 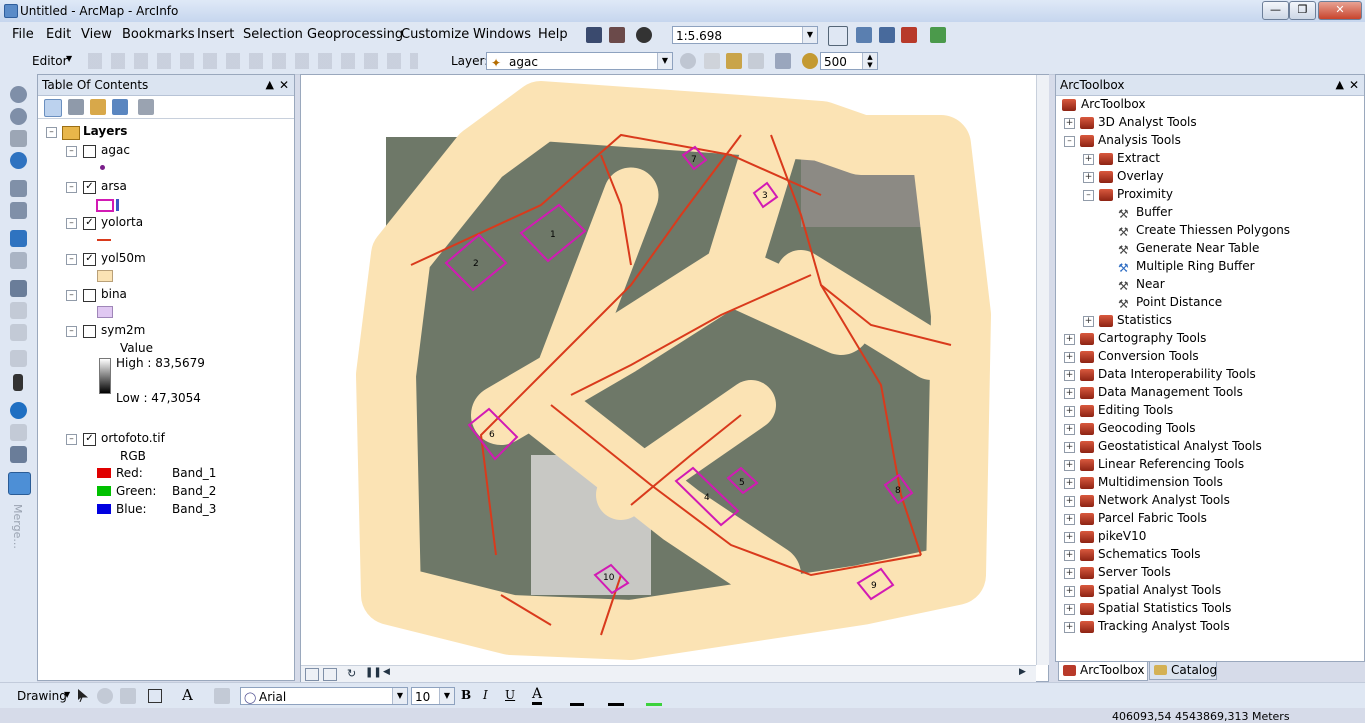 I want to click on save-icon, so click(x=594, y=35).